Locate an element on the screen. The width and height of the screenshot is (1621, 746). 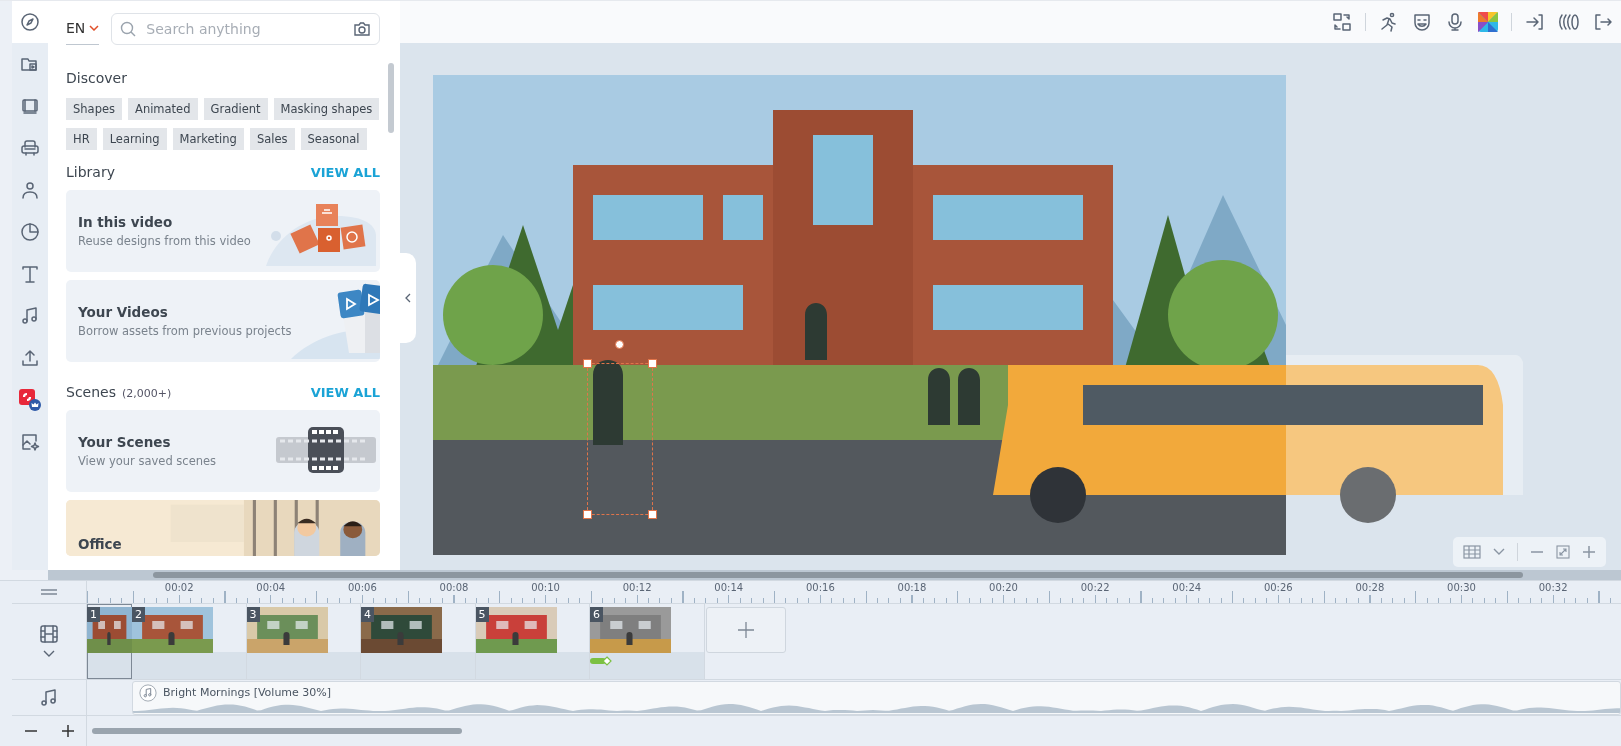
scene-number: 6 is located at coordinates (596, 614).